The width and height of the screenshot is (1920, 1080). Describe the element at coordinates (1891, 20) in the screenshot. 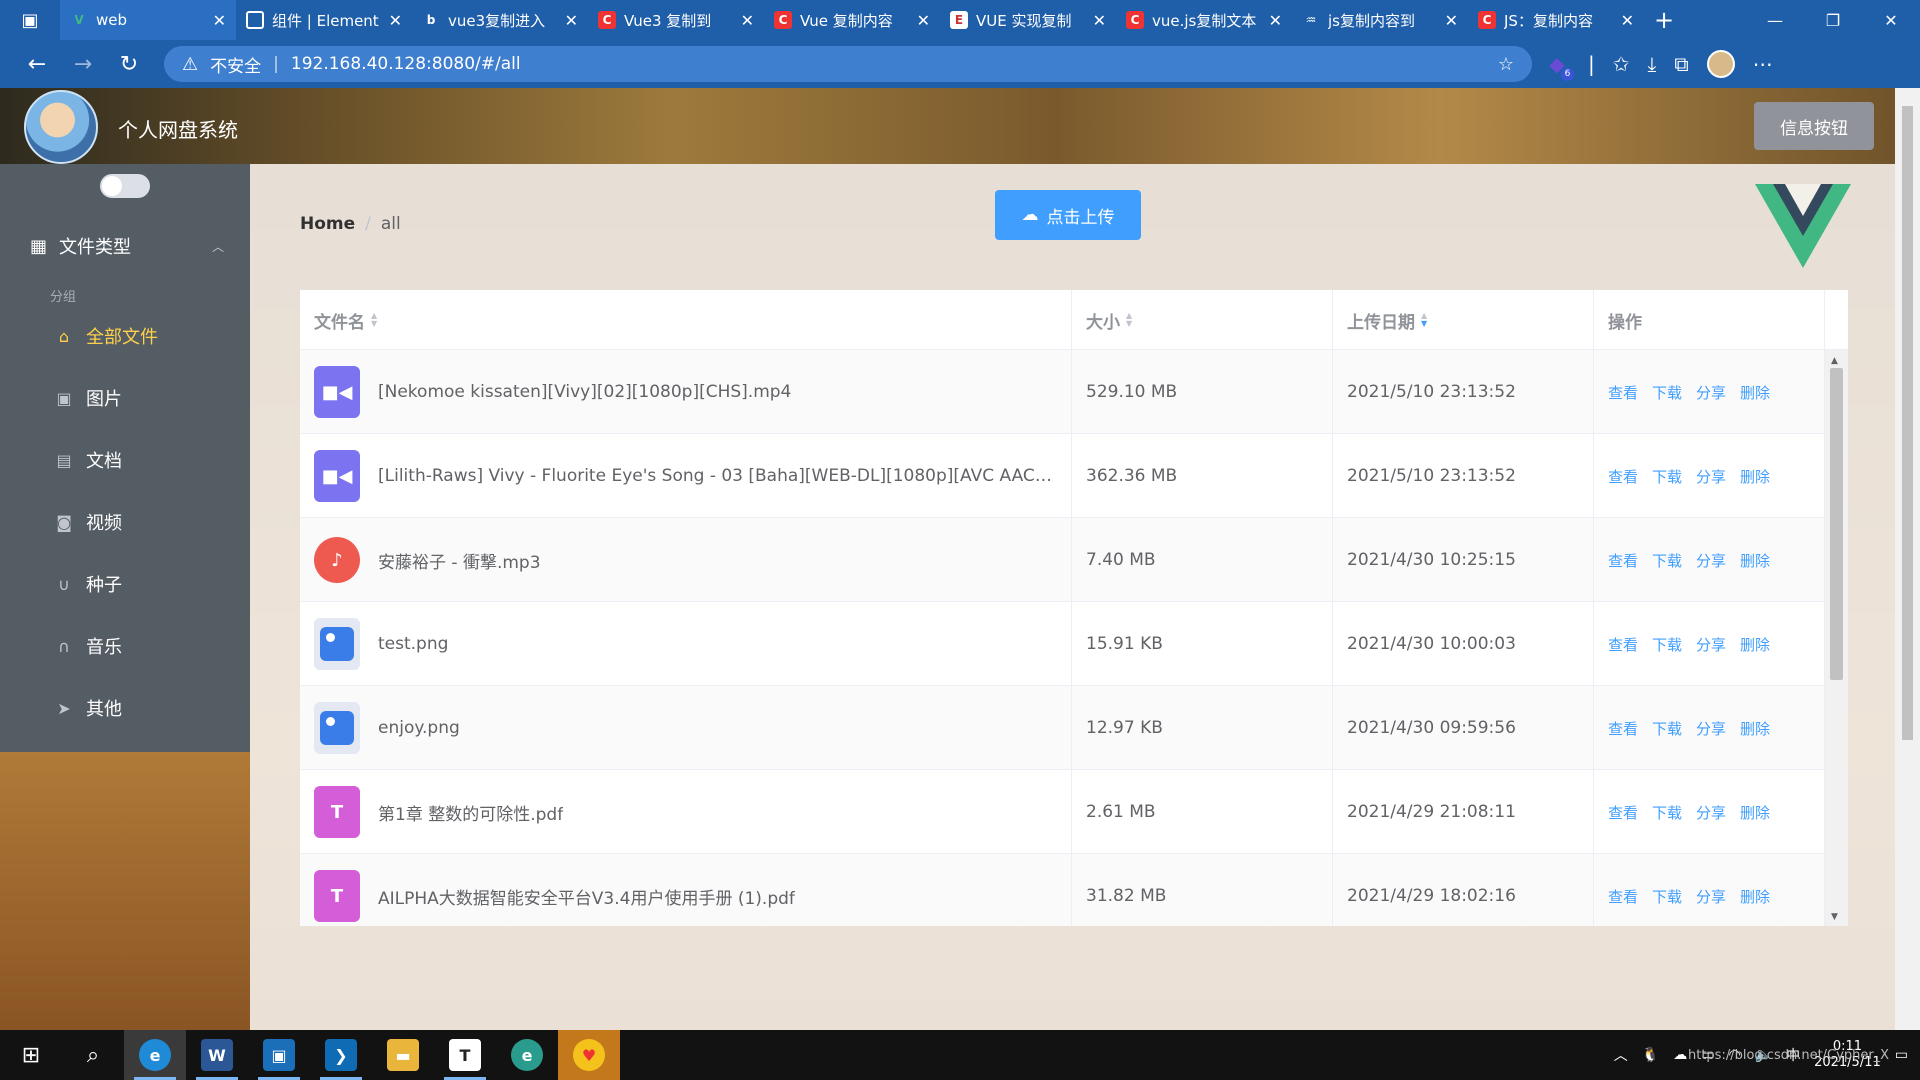

I see `close-window-icon: ✕` at that location.